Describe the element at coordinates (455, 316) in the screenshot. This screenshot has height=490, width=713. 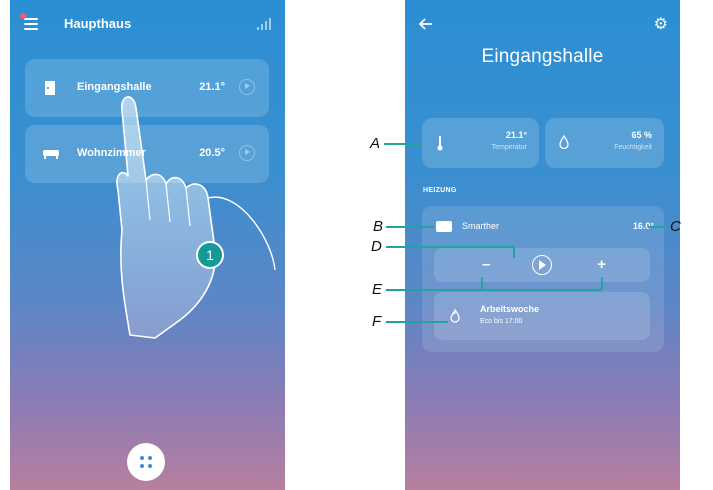
I see `flame-icon` at that location.